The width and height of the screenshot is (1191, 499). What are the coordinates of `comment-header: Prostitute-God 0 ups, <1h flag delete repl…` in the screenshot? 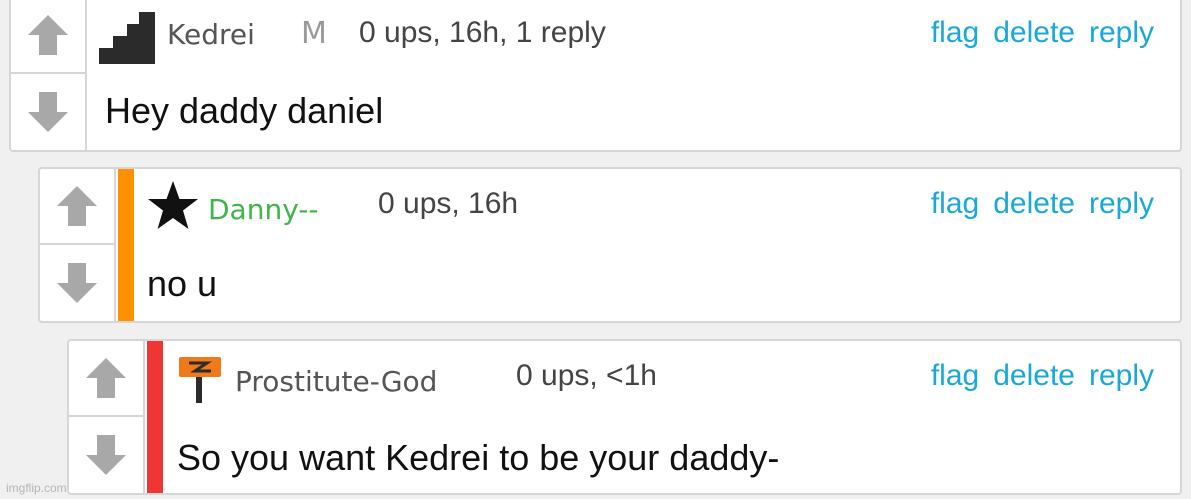 It's located at (624, 377).